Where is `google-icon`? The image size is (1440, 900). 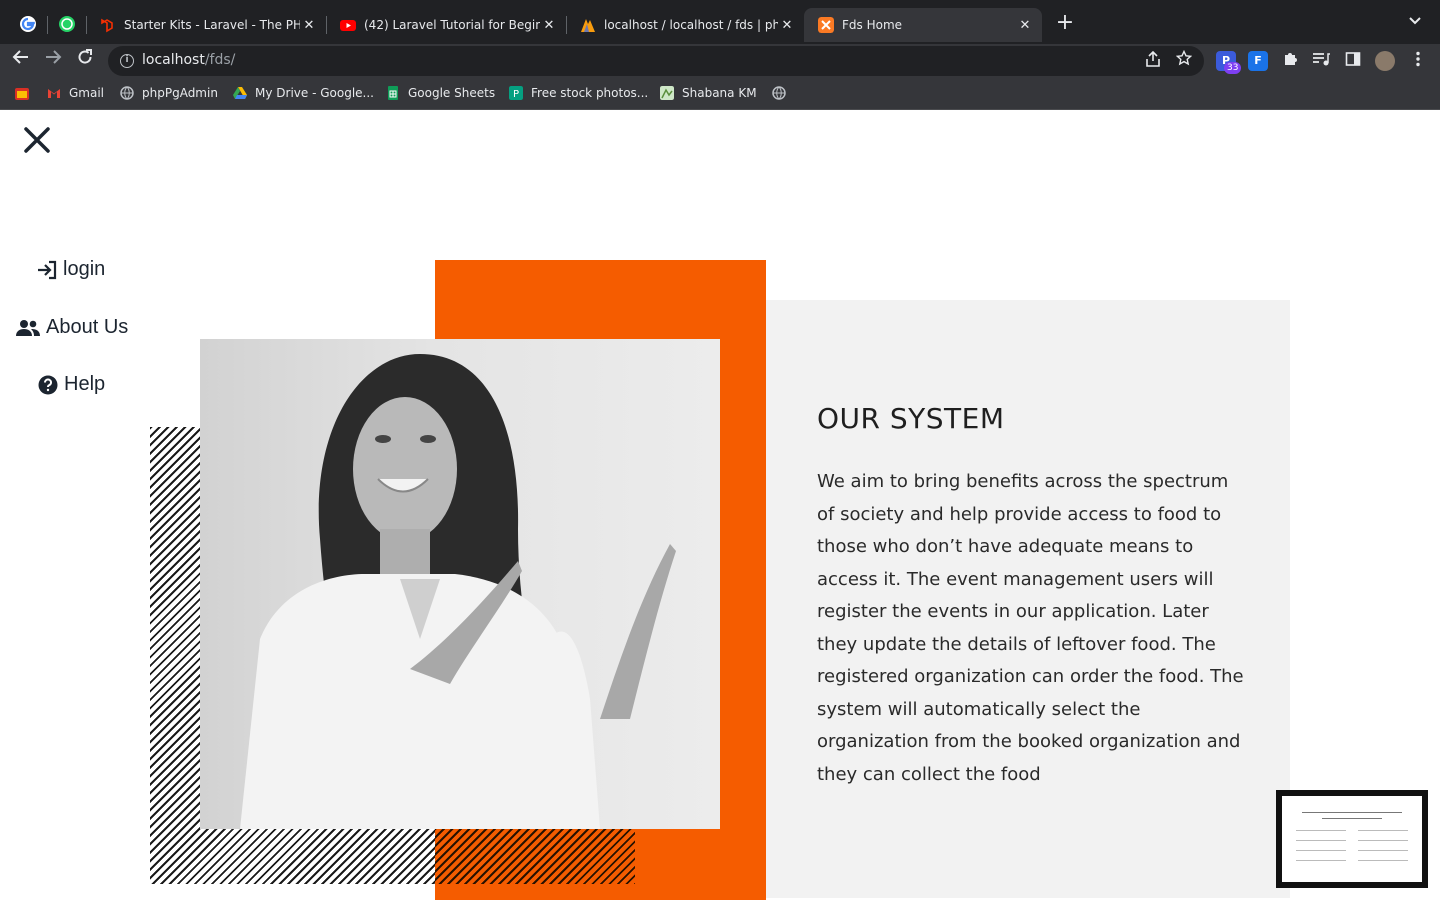
google-icon is located at coordinates (28, 24).